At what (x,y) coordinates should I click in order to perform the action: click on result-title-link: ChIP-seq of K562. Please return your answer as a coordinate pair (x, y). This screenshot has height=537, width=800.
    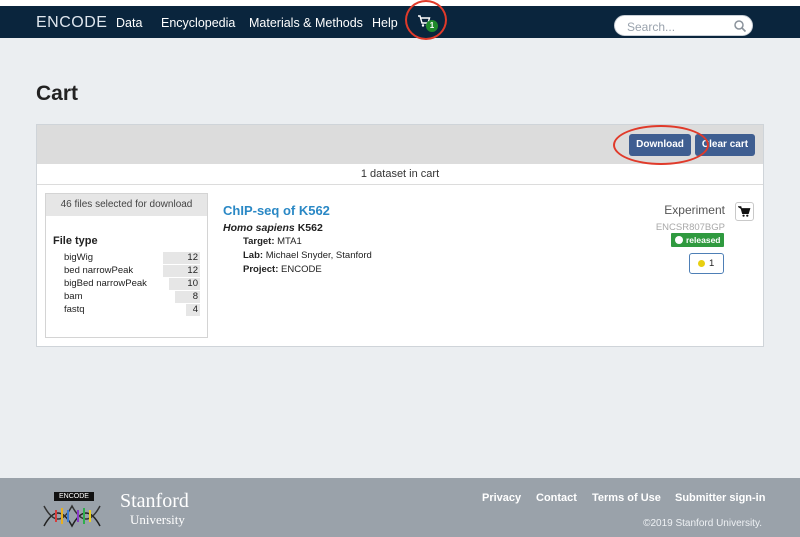
    Looking at the image, I should click on (276, 210).